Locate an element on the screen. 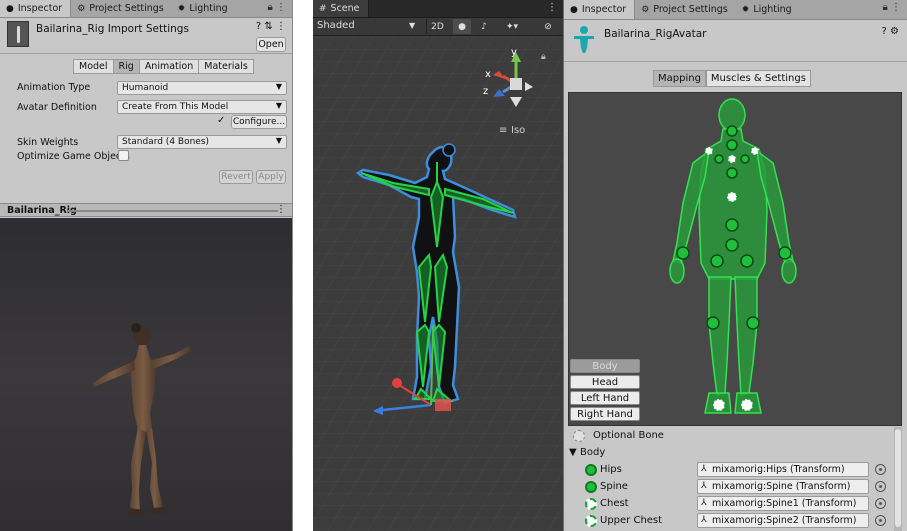 Image resolution: width=907 pixels, height=531 pixels. bone-row-hips: Hips ⅄ mixamorig:Hips (Transform) is located at coordinates (729, 470).